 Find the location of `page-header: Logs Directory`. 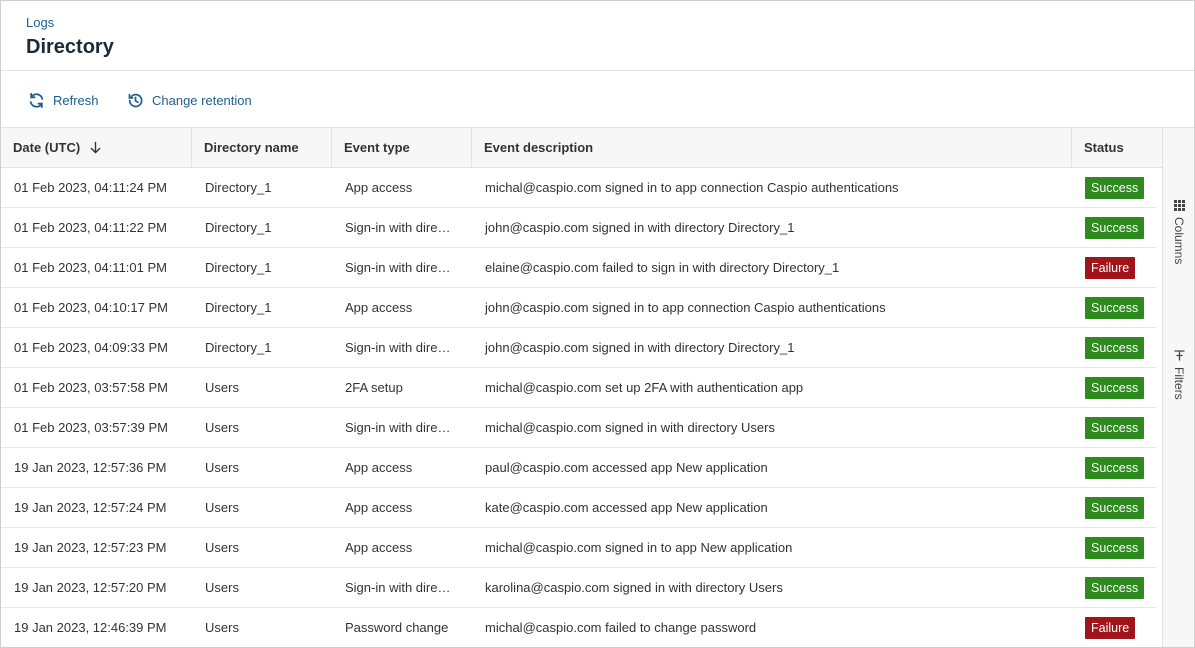

page-header: Logs Directory is located at coordinates (597, 36).